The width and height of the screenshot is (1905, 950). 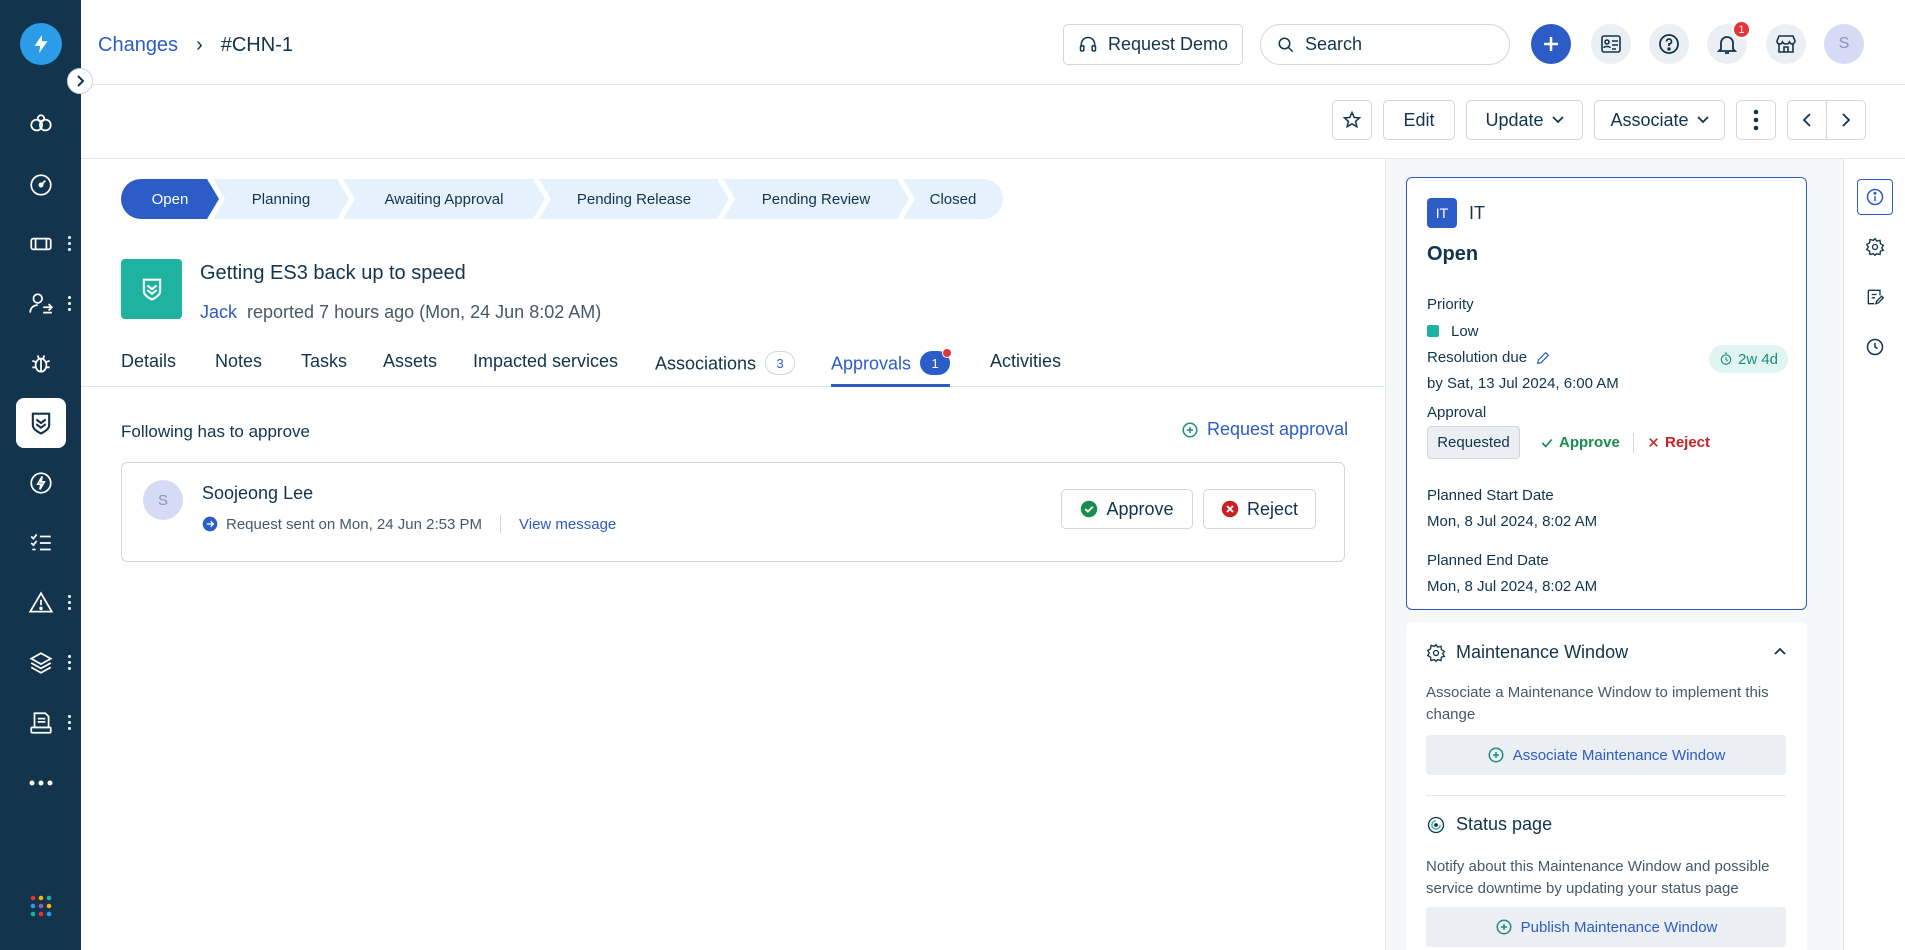 I want to click on breadcrumb-changes-link: Changes, so click(x=138, y=45).